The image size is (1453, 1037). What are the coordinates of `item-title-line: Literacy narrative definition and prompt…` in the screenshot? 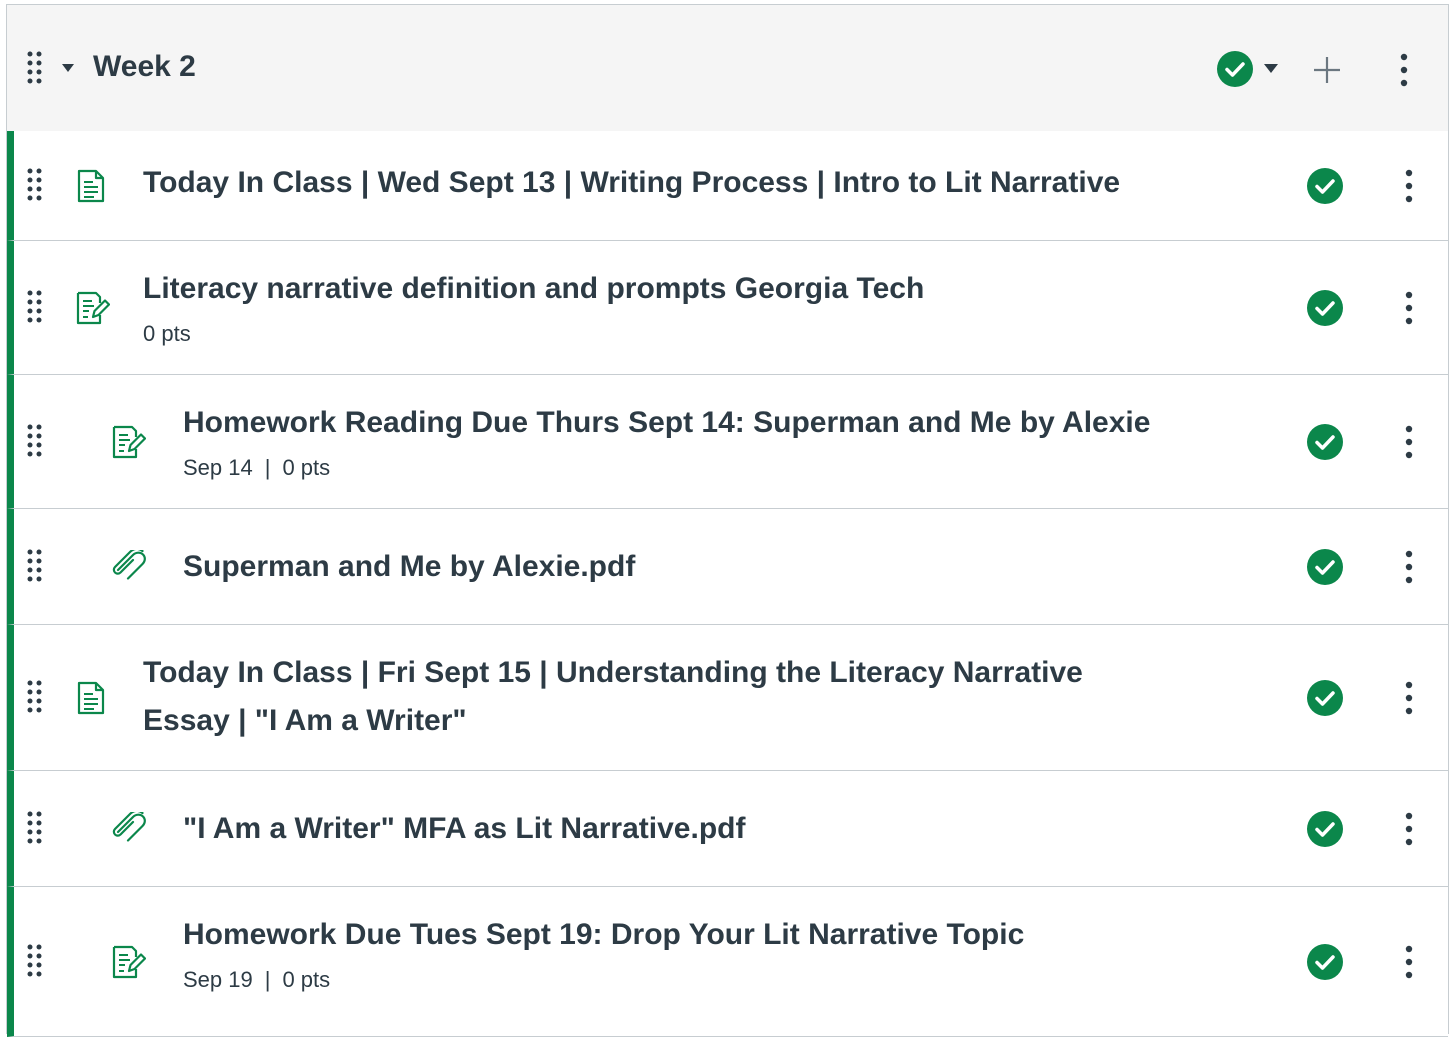 It's located at (534, 288).